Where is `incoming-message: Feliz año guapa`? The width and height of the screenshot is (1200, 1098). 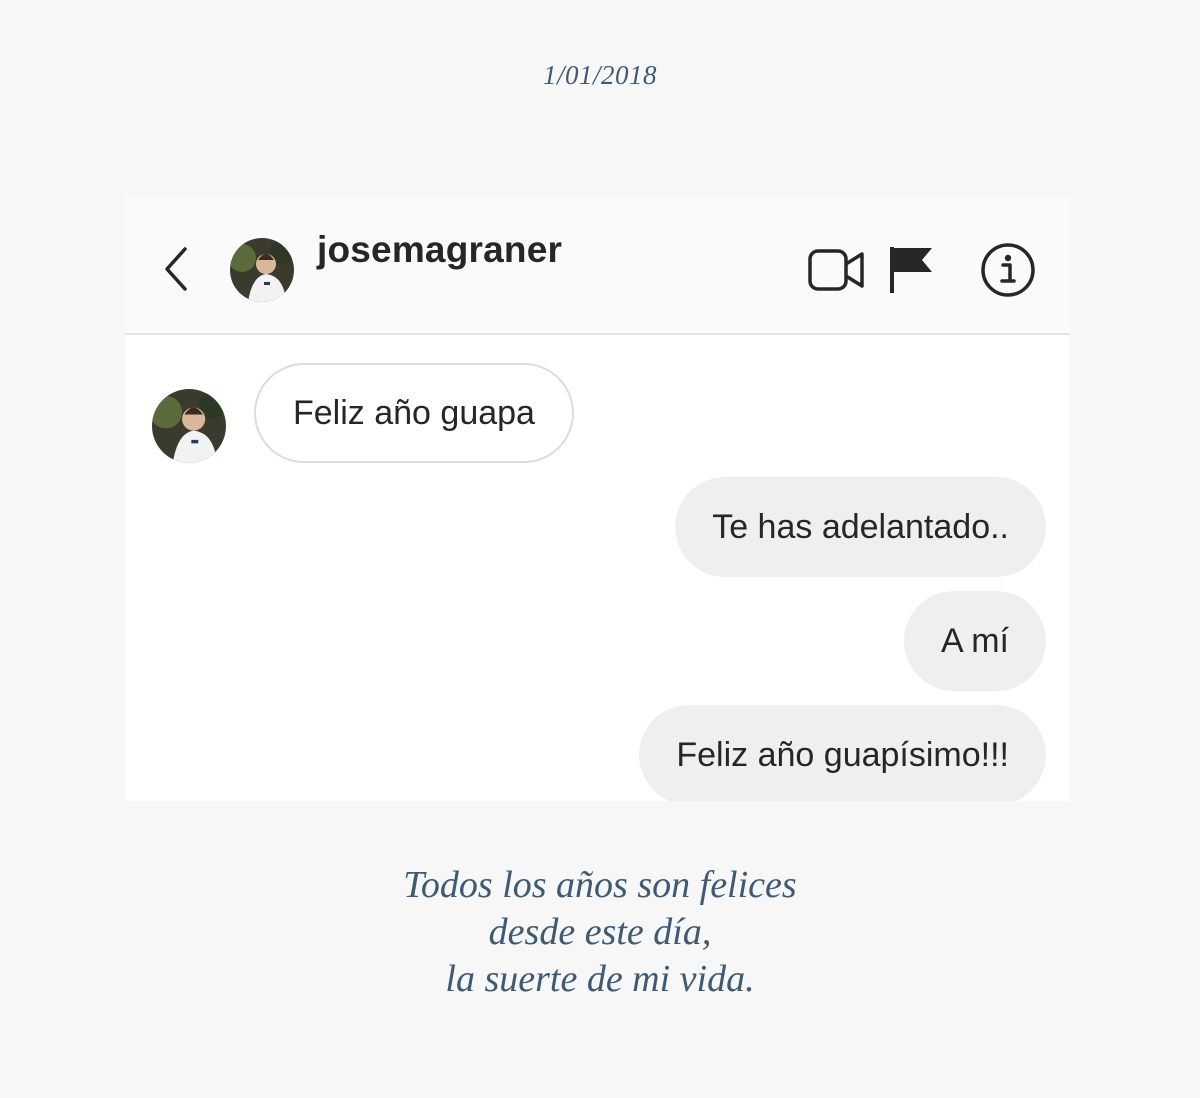 incoming-message: Feliz año guapa is located at coordinates (414, 413).